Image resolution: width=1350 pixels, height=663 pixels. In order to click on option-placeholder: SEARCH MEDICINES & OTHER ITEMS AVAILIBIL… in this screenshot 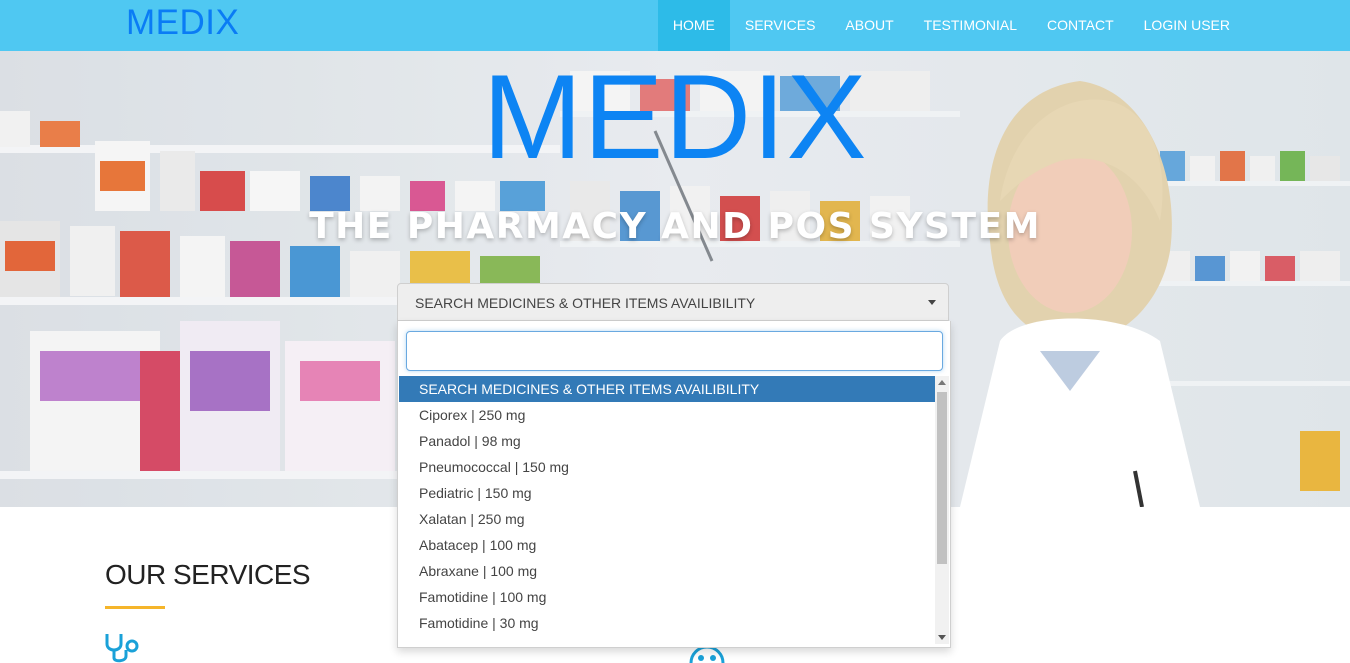, I will do `click(667, 389)`.